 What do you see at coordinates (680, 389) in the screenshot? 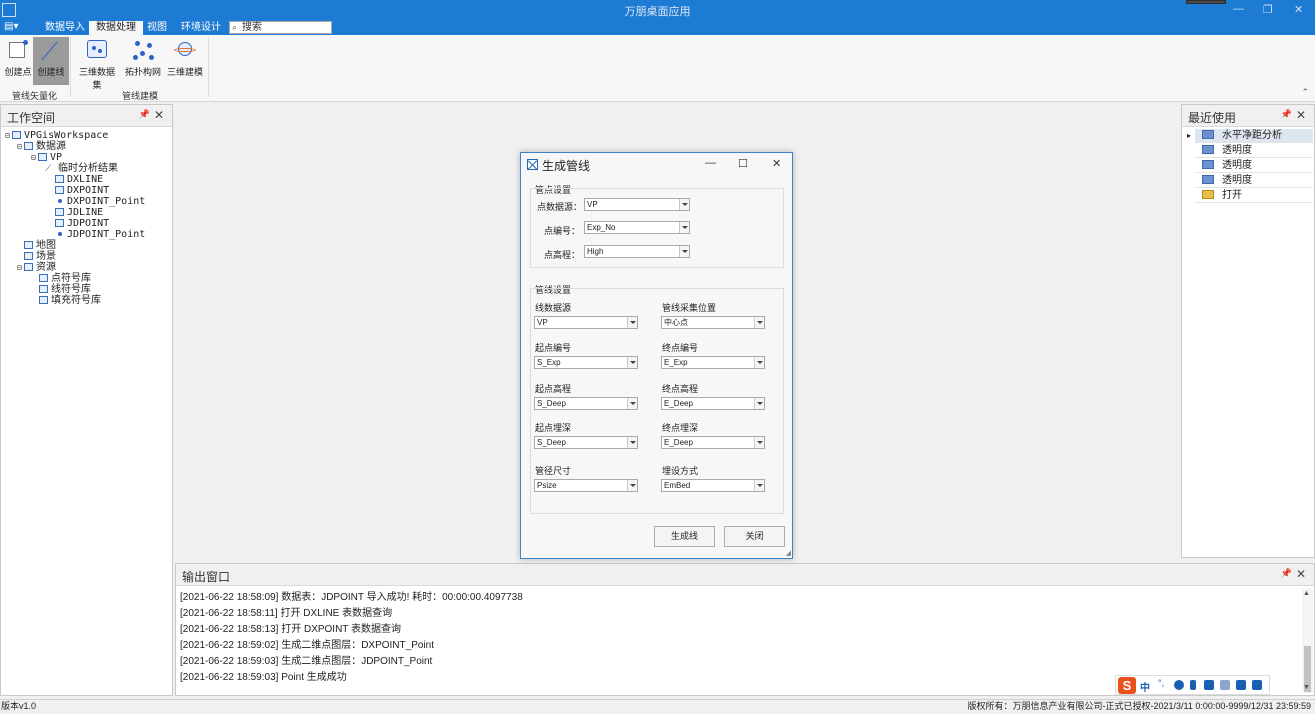
I see `end-elev-label: 终点高程` at bounding box center [680, 389].